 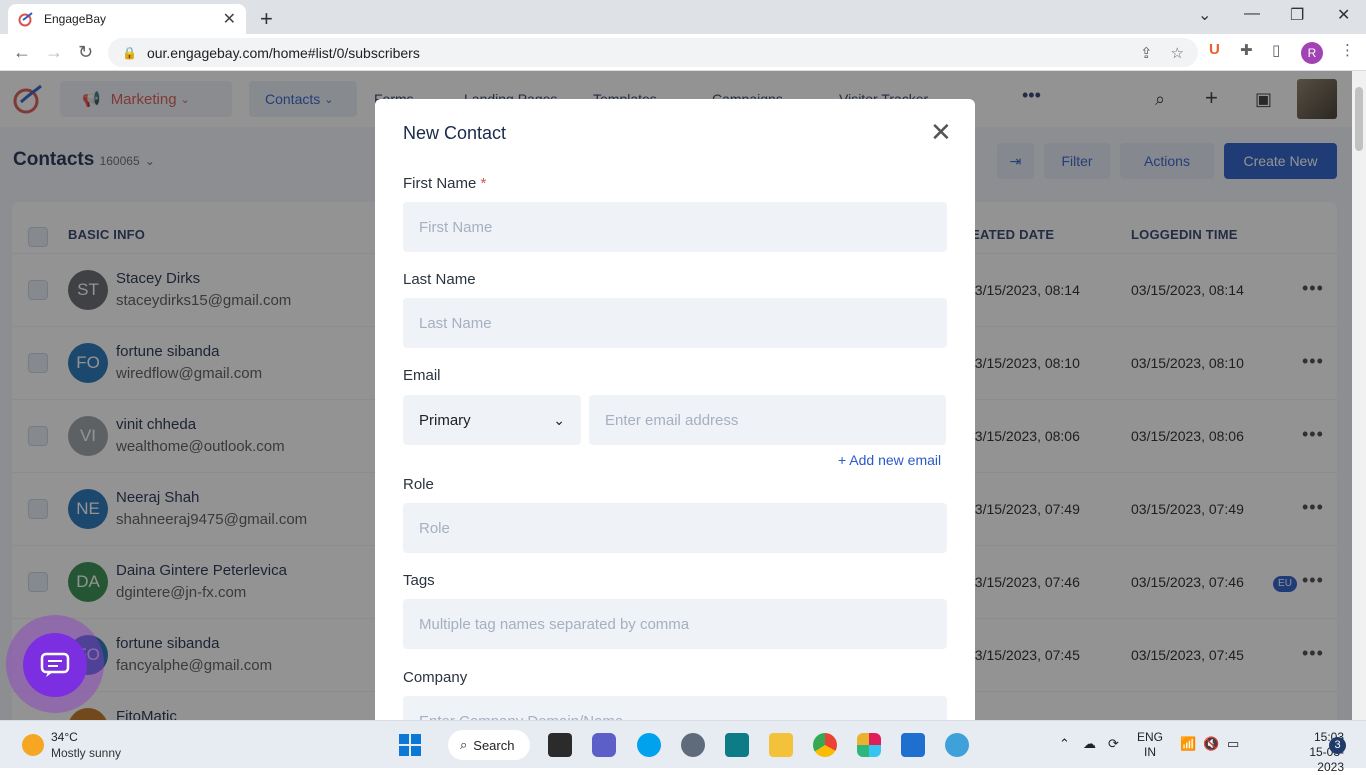 I want to click on company-label: Company, so click(x=435, y=677).